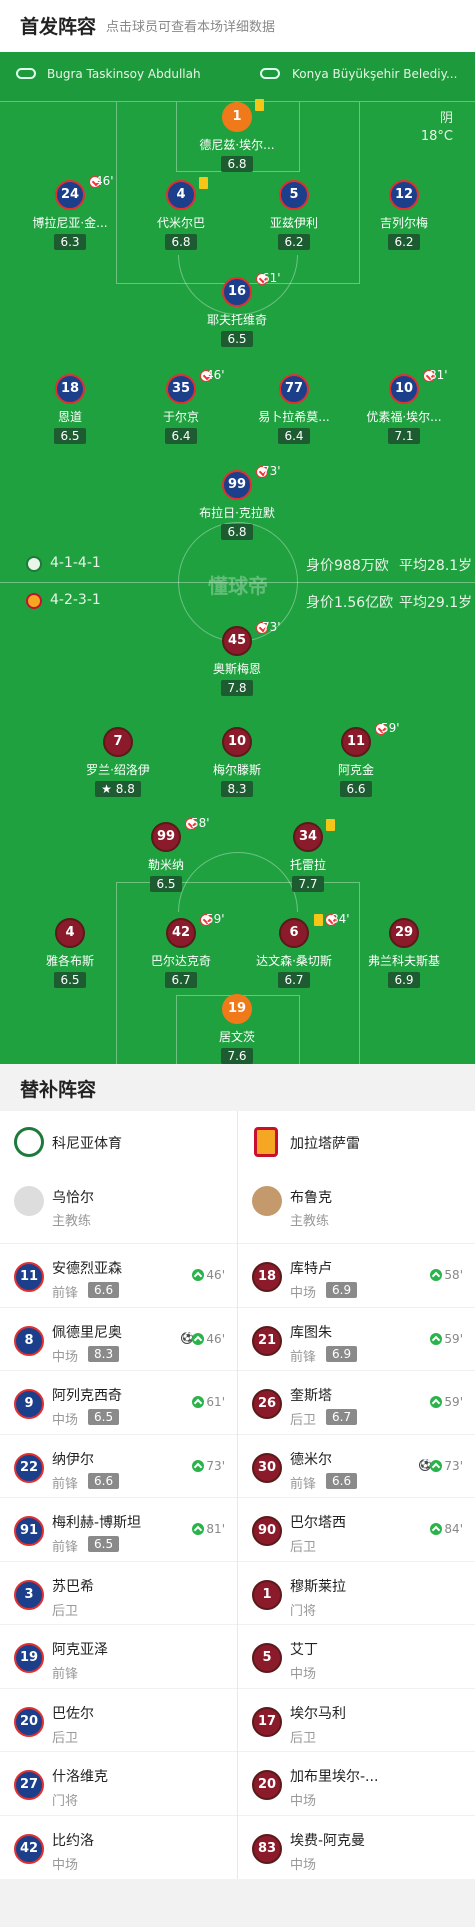 Image resolution: width=475 pixels, height=1927 pixels. I want to click on sub-row: 9 阿列克西奇 中场 6.5 61', so click(118, 1402).